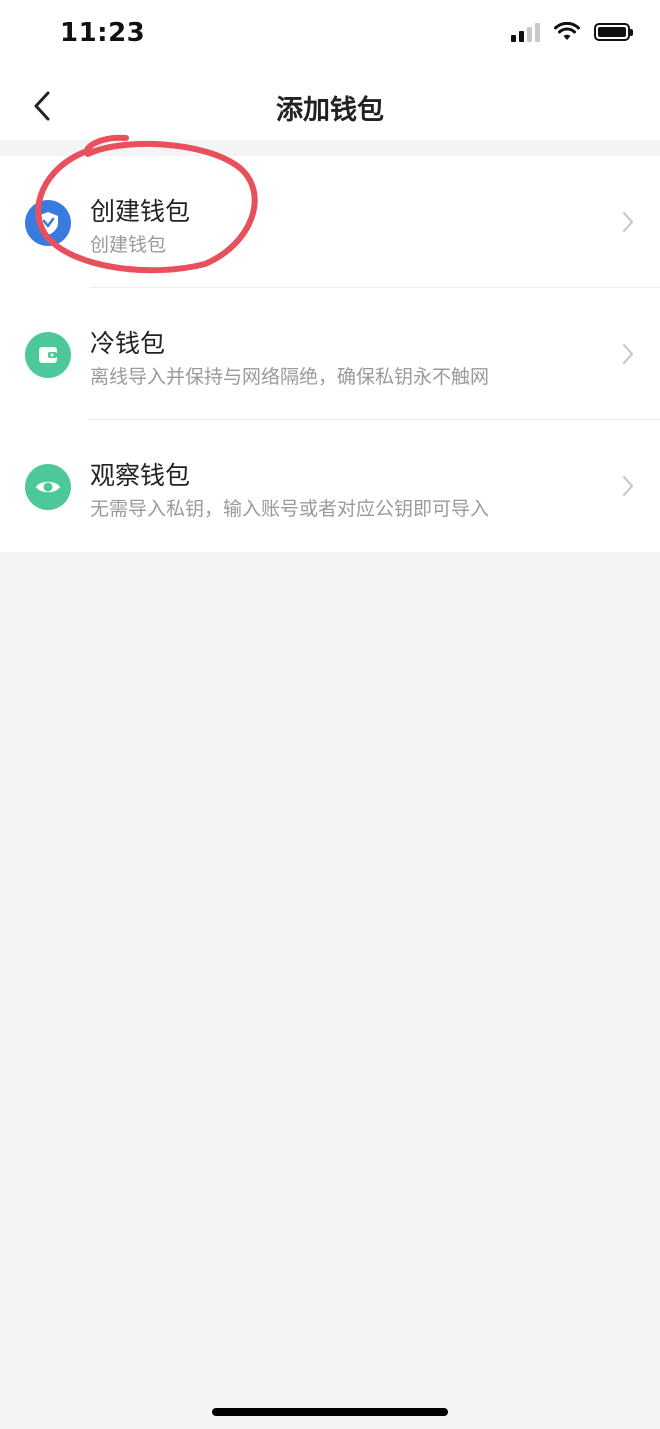 The image size is (660, 1429). I want to click on status-time: 11:23, so click(103, 33).